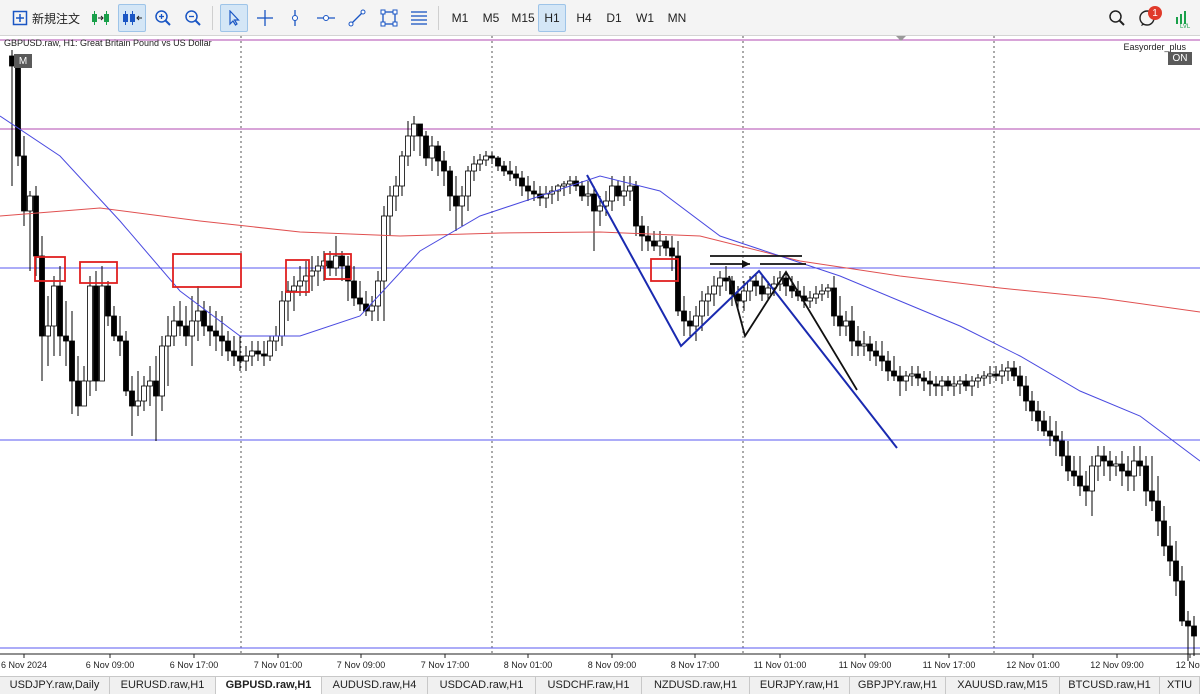 Image resolution: width=1200 pixels, height=694 pixels. I want to click on tab-btcusd-h1: BTCUSD.raw,H1, so click(1110, 685).